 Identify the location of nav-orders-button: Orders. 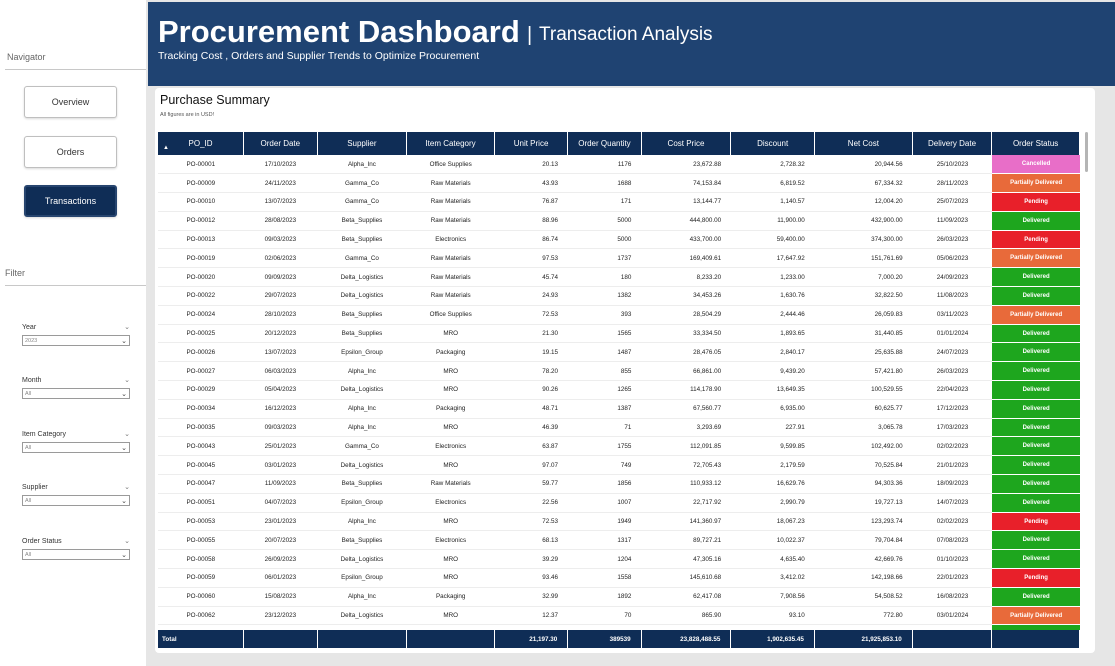
(70, 152).